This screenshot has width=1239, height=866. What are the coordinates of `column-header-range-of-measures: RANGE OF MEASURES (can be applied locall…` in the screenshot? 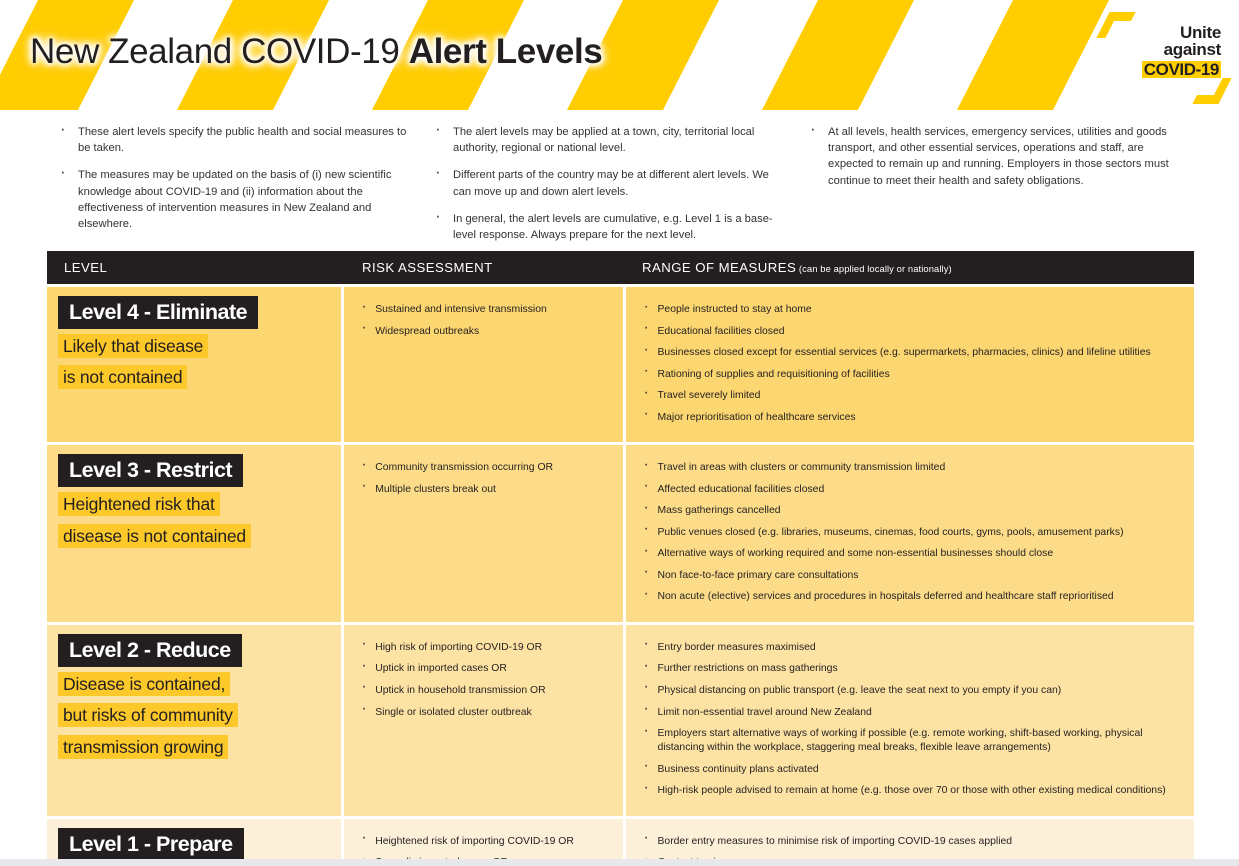 It's located at (909, 267).